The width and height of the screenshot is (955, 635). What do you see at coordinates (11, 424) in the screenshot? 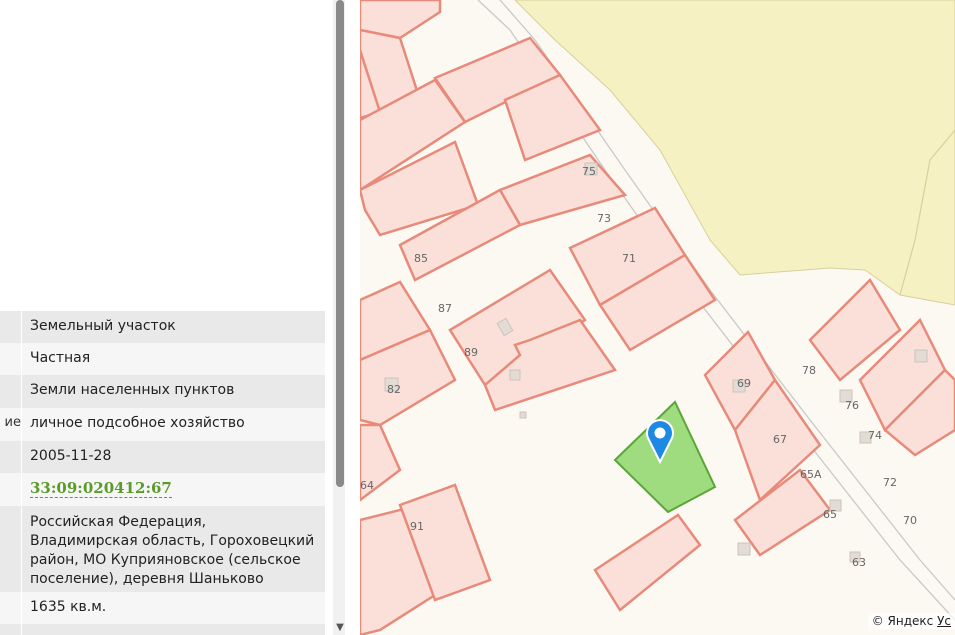
I see `row-key: ие` at bounding box center [11, 424].